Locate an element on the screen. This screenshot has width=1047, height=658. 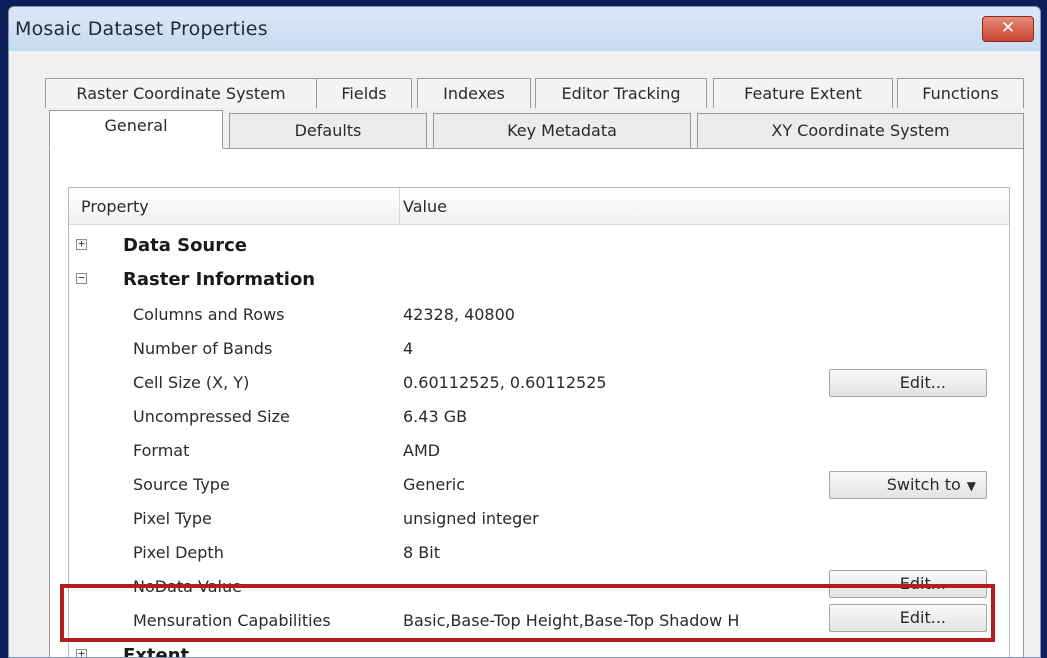
close-button: ✕ is located at coordinates (1008, 29).